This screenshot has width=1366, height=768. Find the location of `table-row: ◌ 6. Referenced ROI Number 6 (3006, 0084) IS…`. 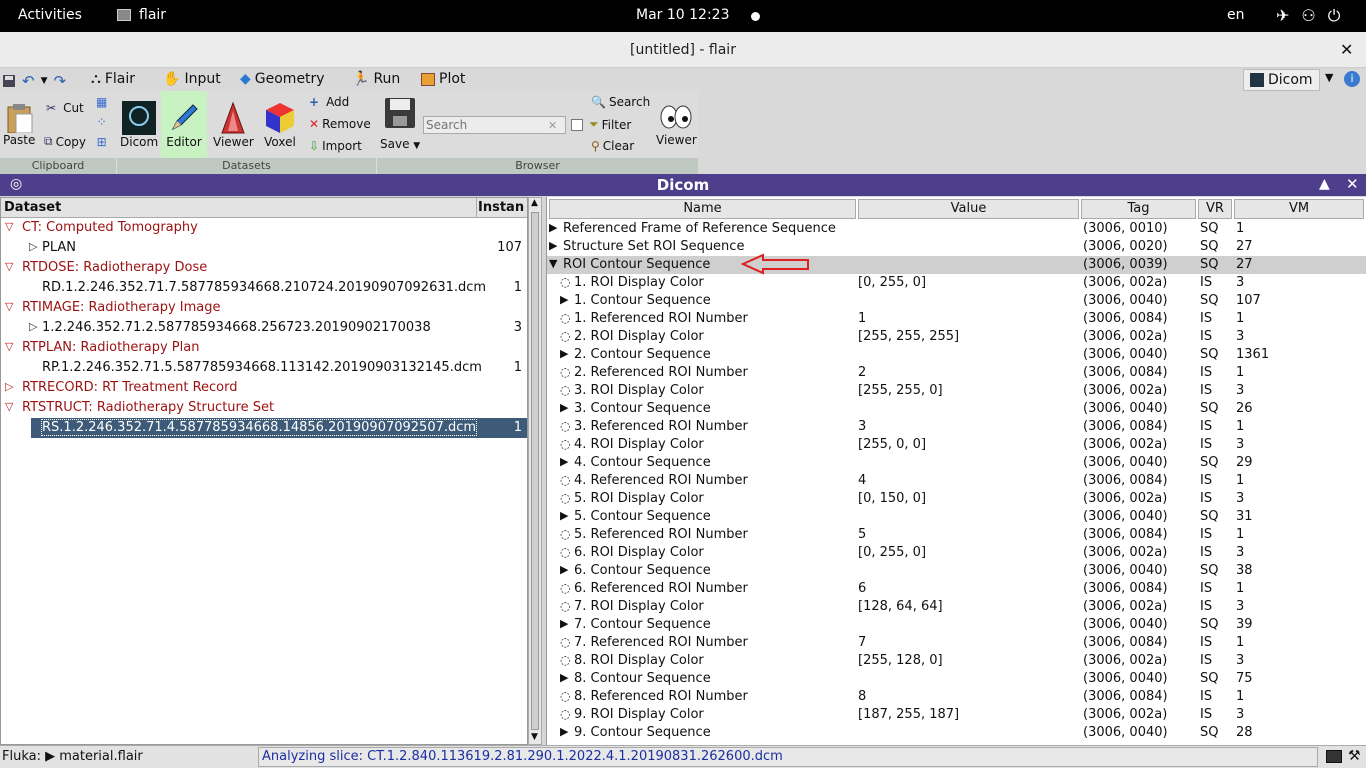

table-row: ◌ 6. Referenced ROI Number 6 (3006, 0084) IS… is located at coordinates (956, 589).